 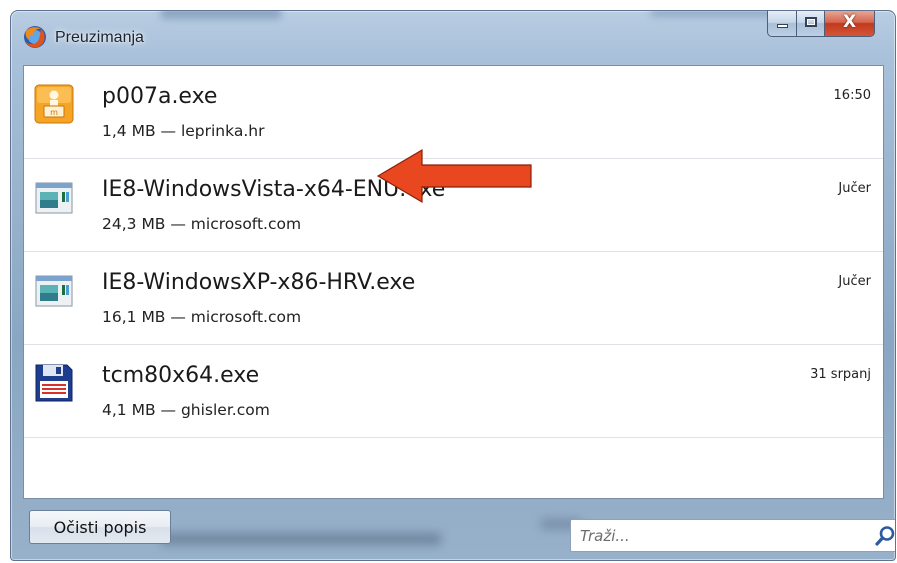 I want to click on floppy-disk-icon, so click(x=54, y=383).